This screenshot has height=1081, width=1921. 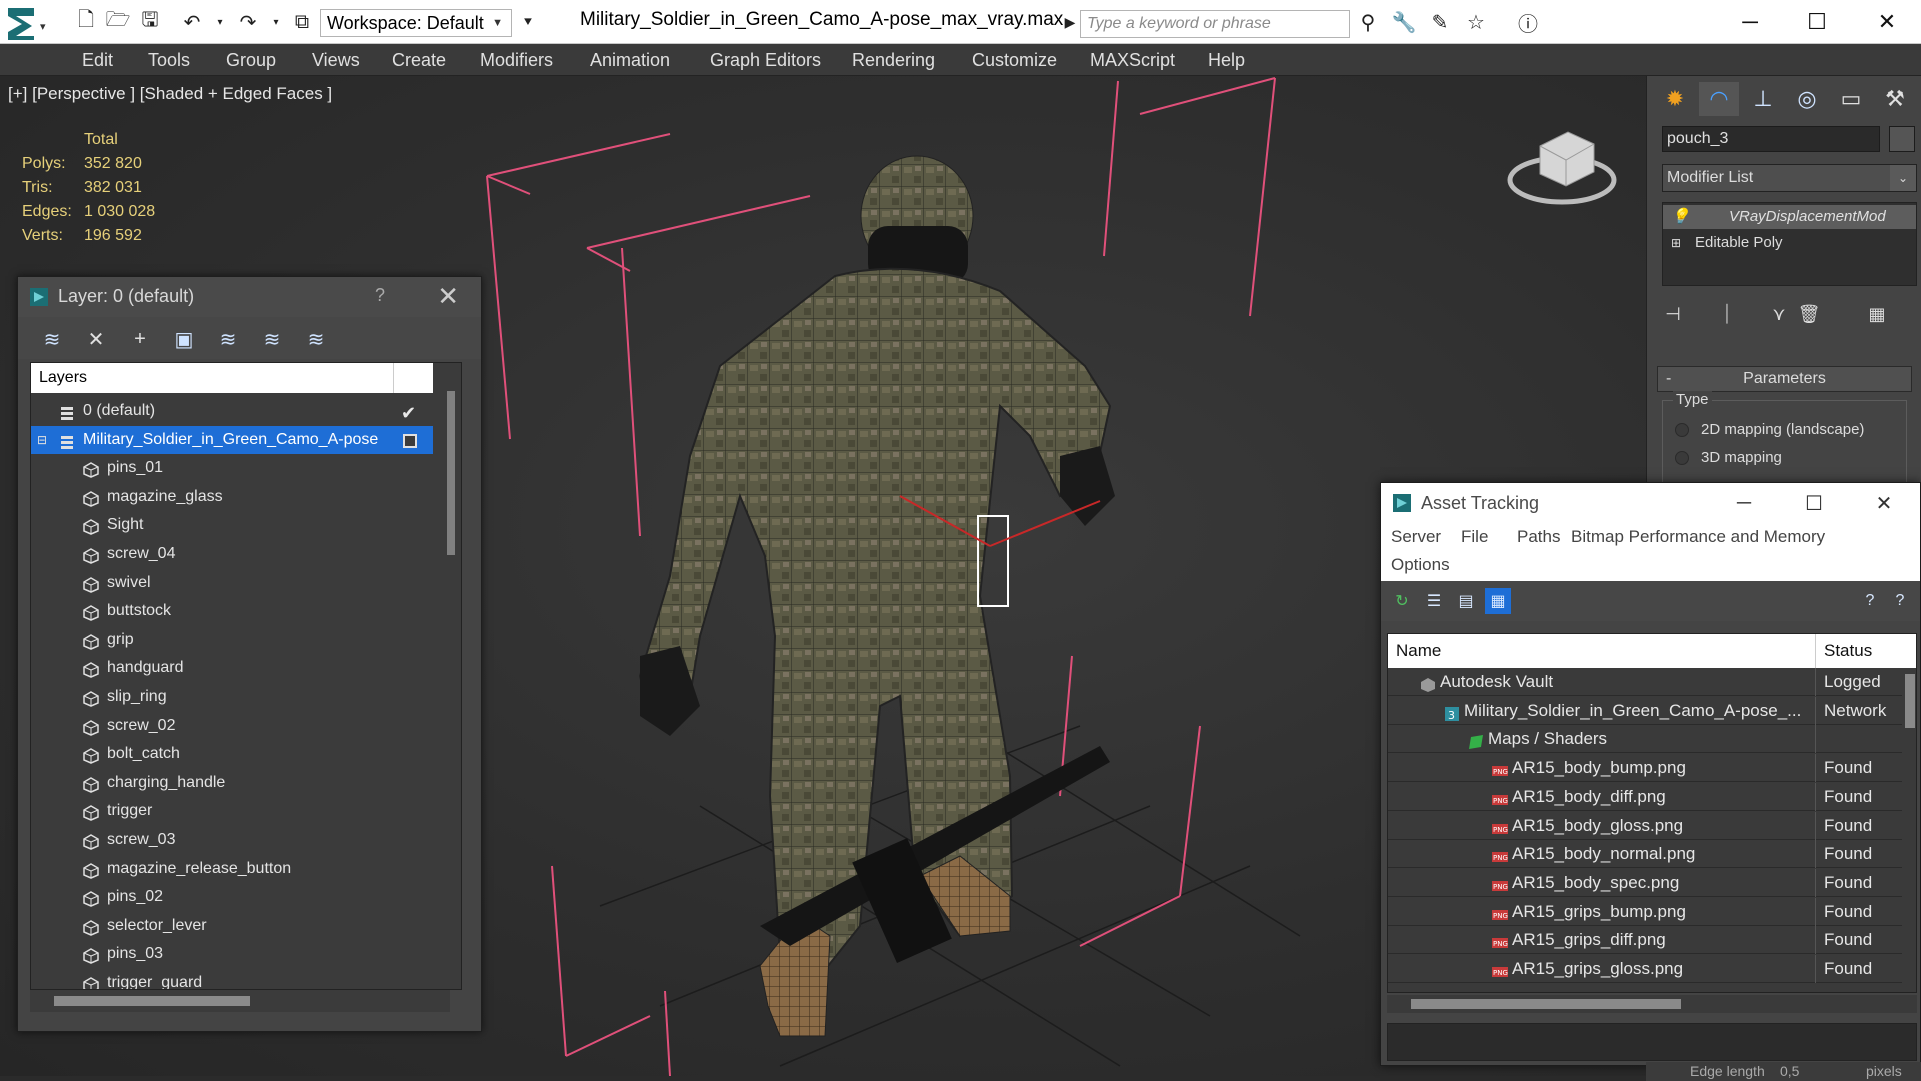 I want to click on current-layer-check-icon: ✔, so click(x=408, y=413).